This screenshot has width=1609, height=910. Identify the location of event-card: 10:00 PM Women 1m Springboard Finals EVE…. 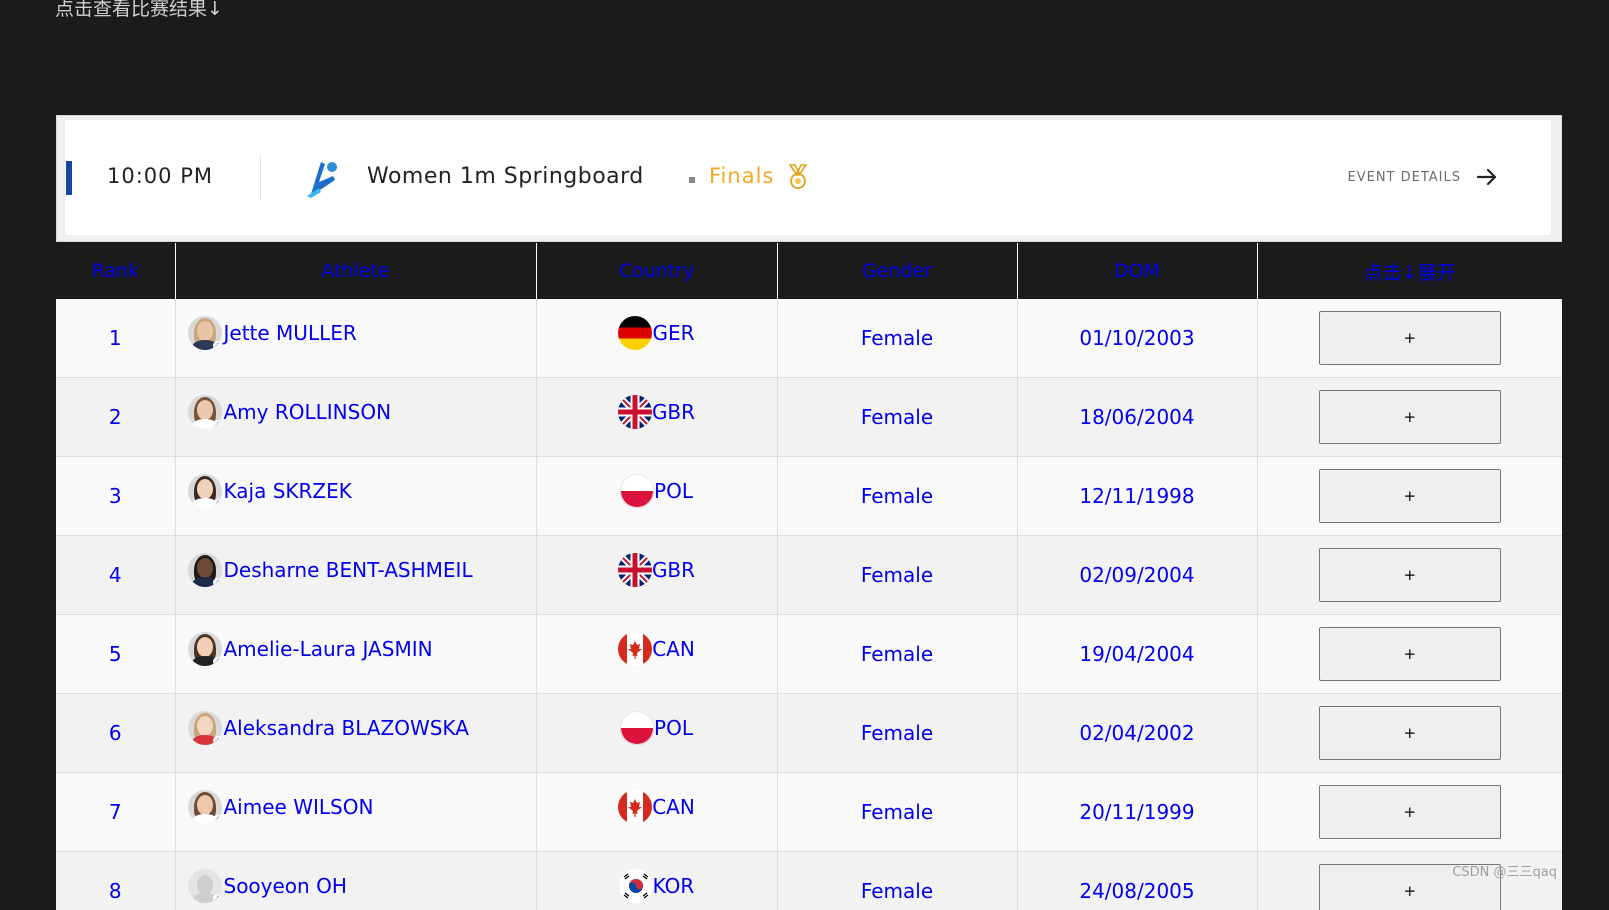
(809, 178).